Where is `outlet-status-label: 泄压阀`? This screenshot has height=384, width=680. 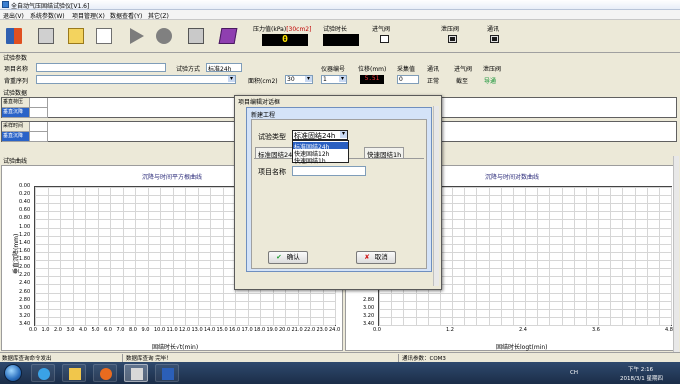
outlet-status-label: 泄压阀 is located at coordinates (492, 69).